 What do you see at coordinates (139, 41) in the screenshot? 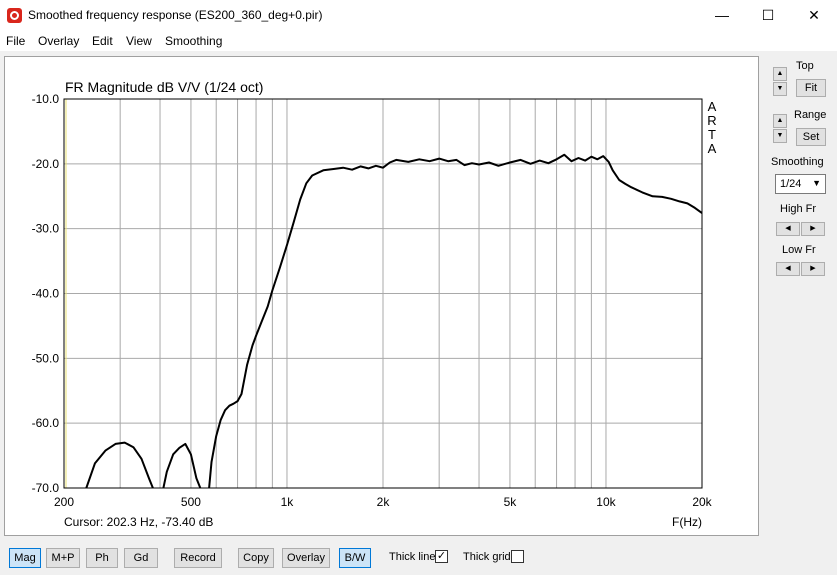
I see `menu-view: View` at bounding box center [139, 41].